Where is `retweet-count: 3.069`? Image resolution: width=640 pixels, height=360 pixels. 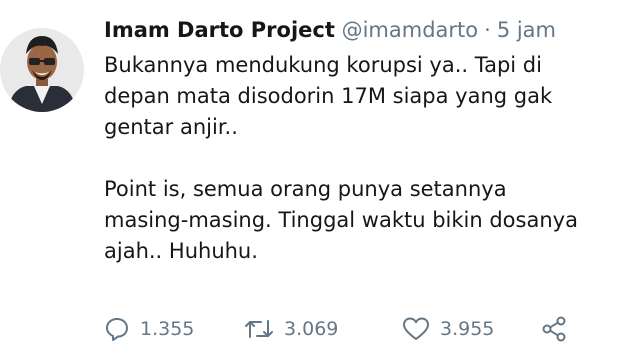
retweet-count: 3.069 is located at coordinates (311, 329).